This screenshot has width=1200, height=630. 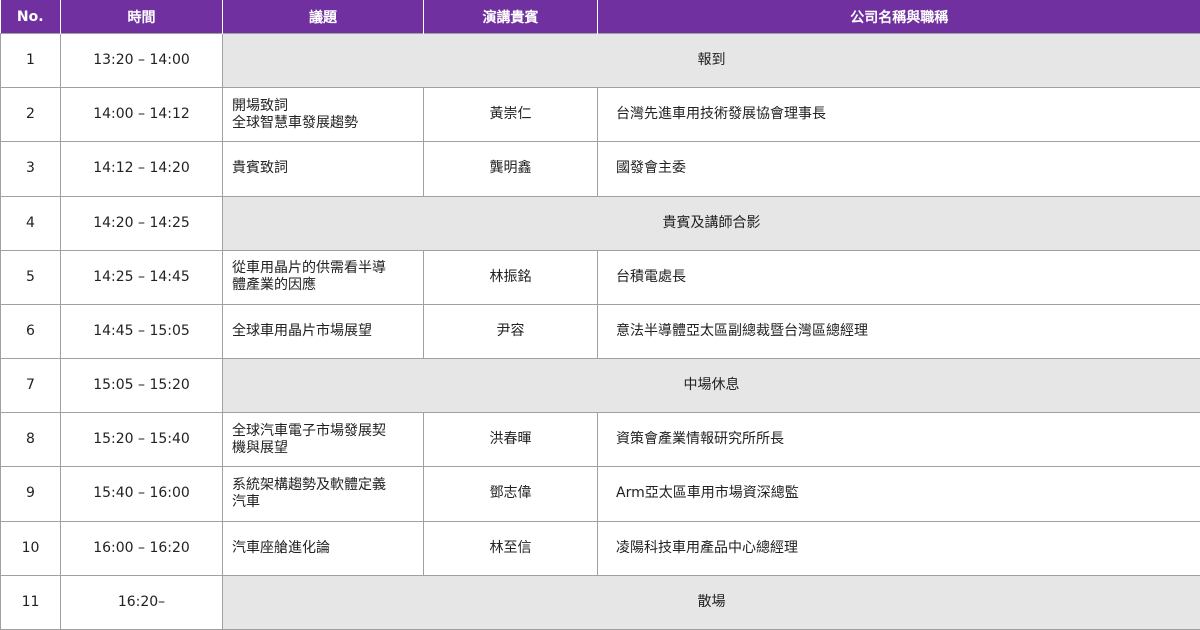 What do you see at coordinates (141, 169) in the screenshot?
I see `row-time: 14:12 – 14:20` at bounding box center [141, 169].